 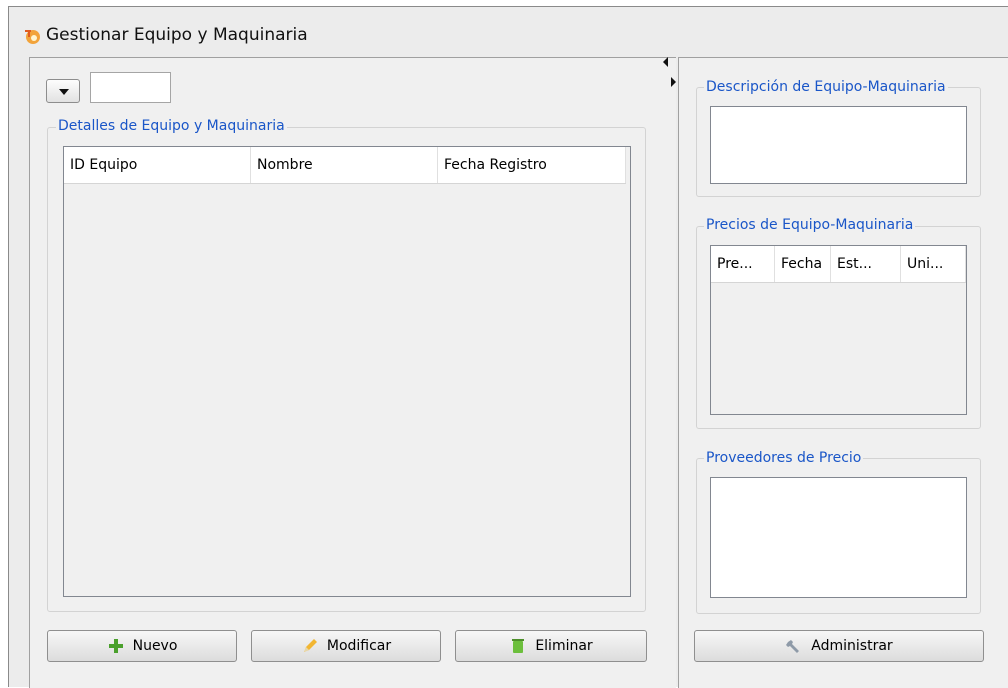 I want to click on column-header-id: ID Equipo, so click(x=157, y=165).